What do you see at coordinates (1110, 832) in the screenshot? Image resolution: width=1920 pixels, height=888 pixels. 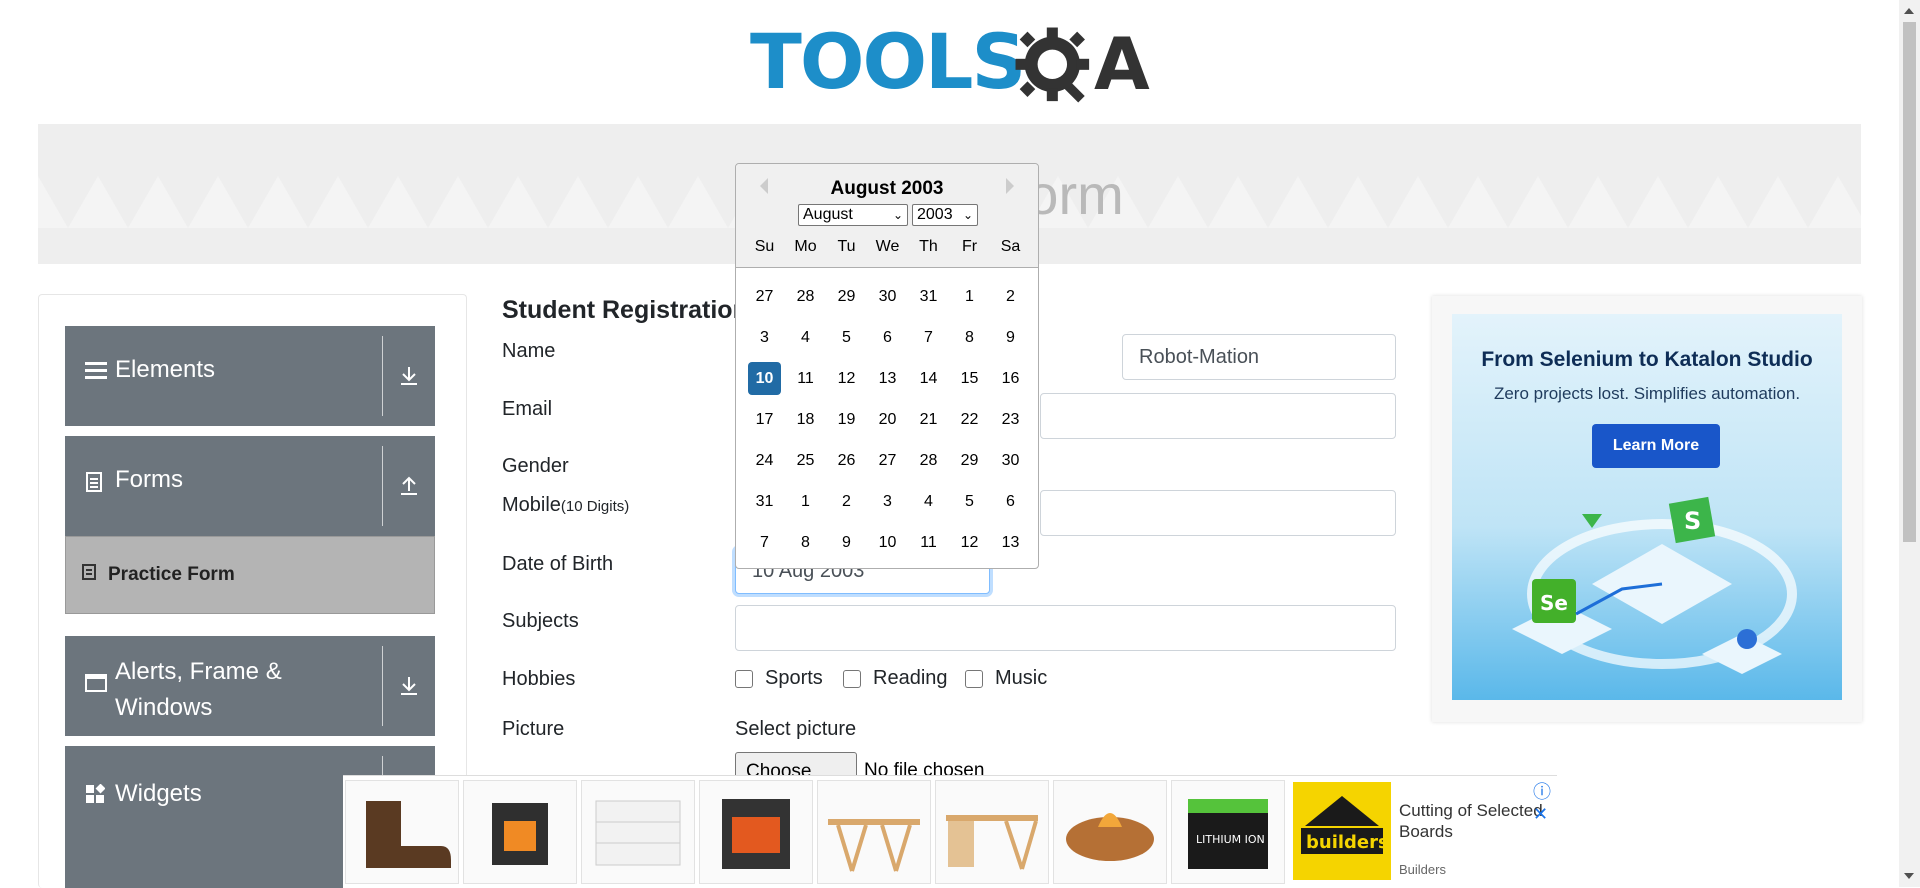 I see `ad-product-fire-pit` at bounding box center [1110, 832].